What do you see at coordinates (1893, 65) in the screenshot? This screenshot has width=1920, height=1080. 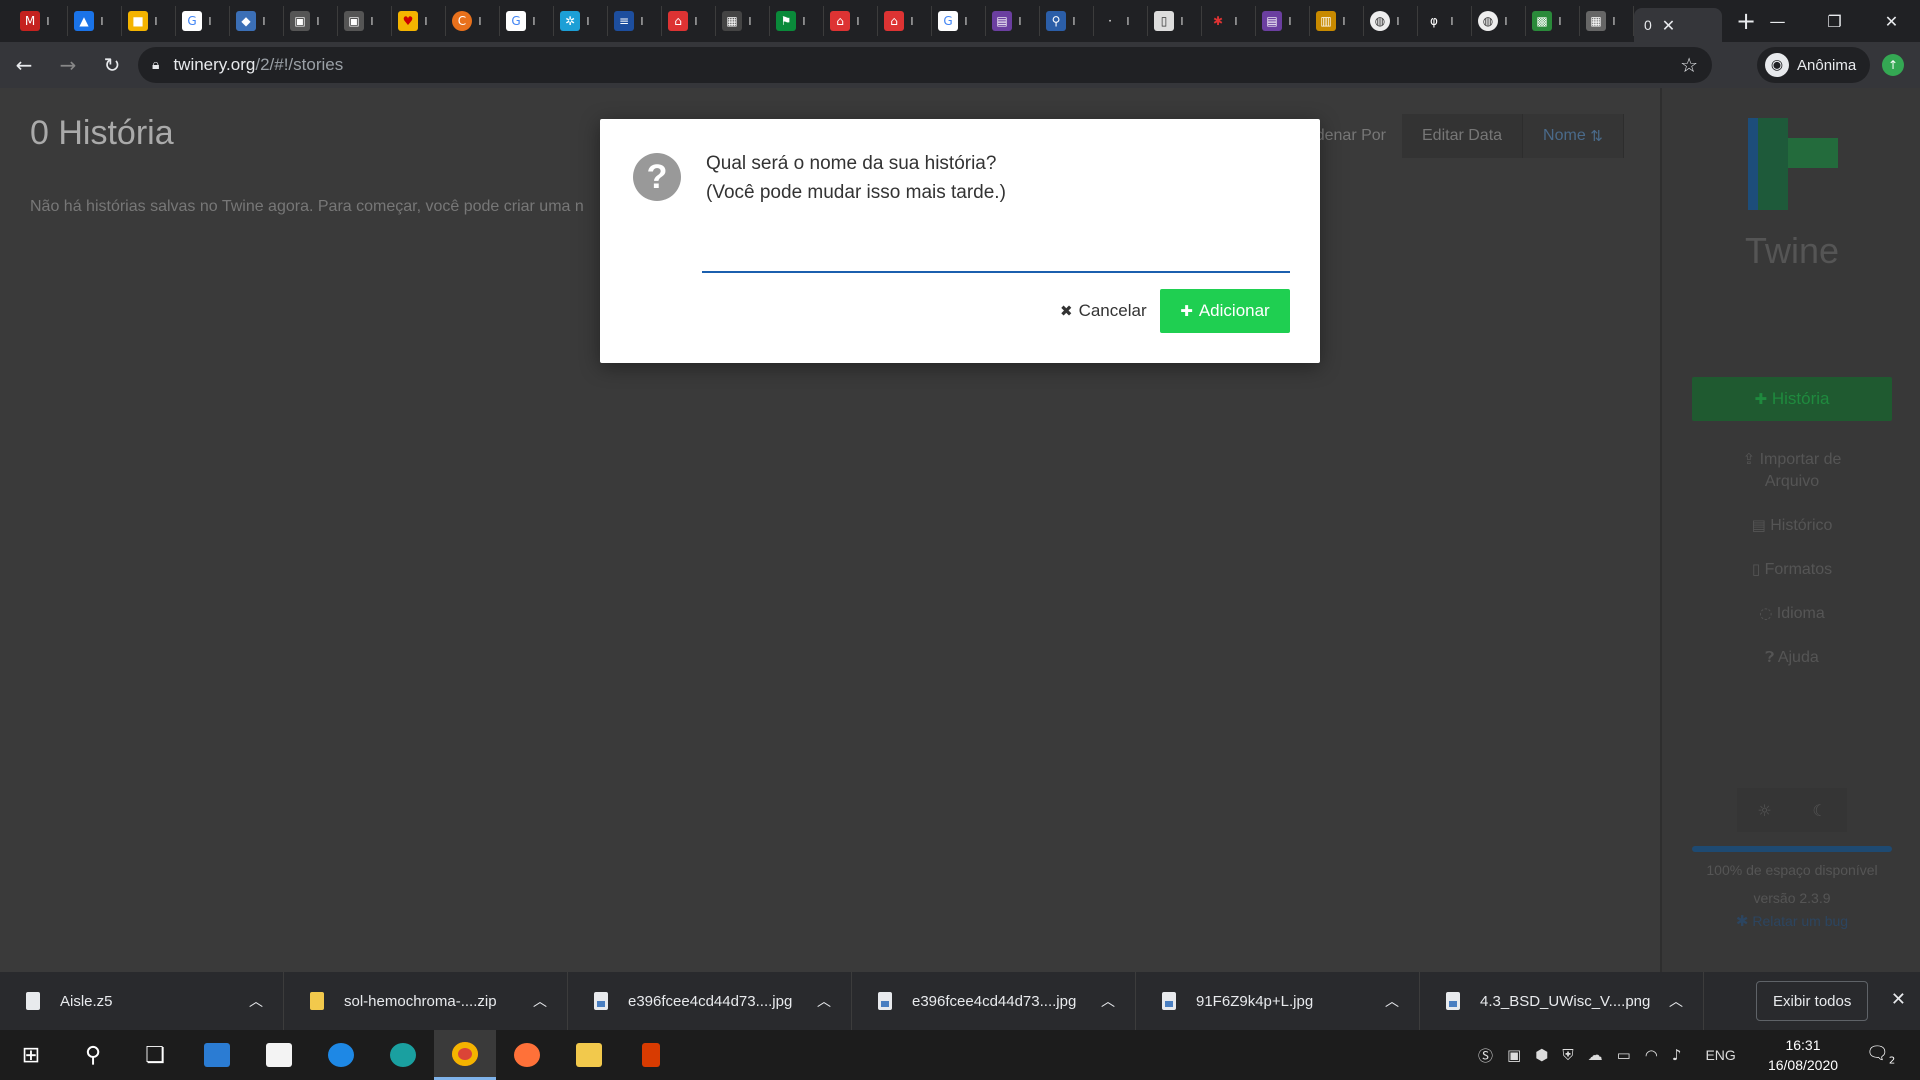 I see `update-icon: ↑` at bounding box center [1893, 65].